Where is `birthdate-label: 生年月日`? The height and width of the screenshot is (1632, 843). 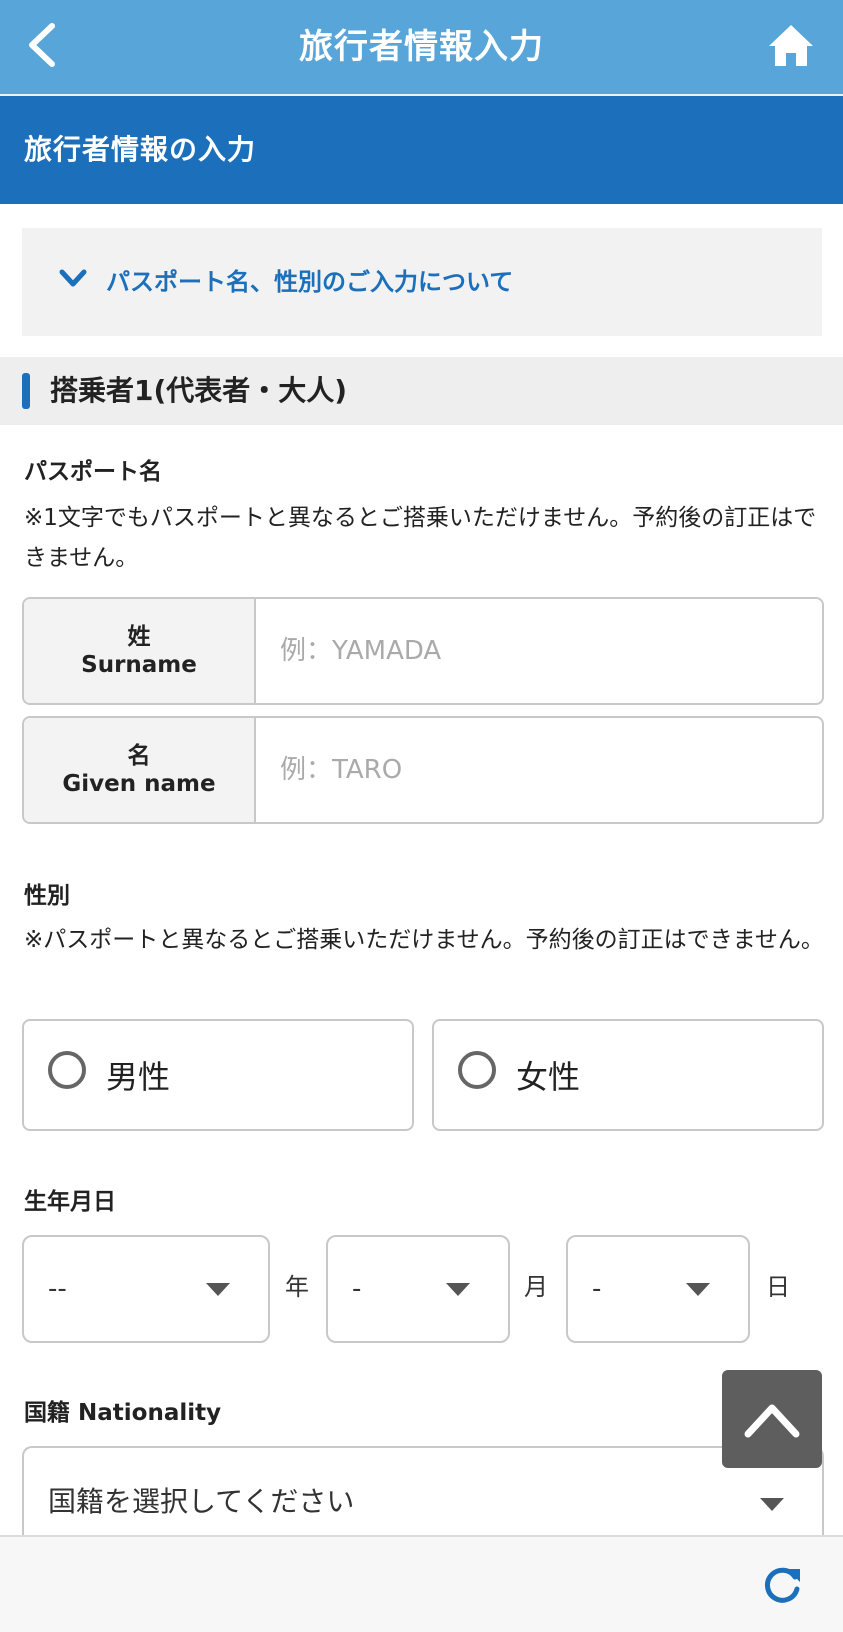 birthdate-label: 生年月日 is located at coordinates (70, 1202).